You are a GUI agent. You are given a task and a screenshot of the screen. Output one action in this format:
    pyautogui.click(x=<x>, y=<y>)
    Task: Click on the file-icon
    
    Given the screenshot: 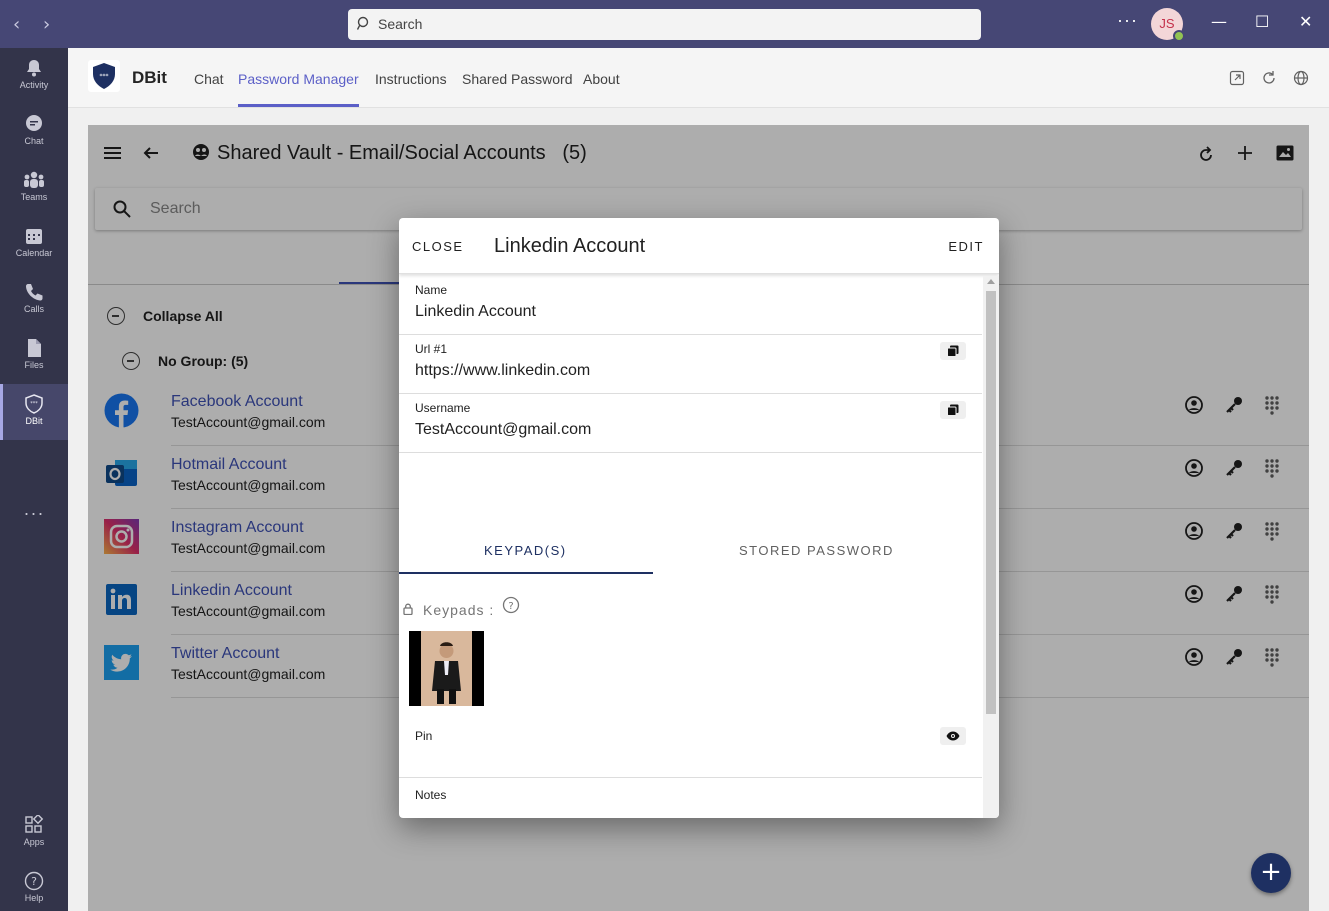 What is the action you would take?
    pyautogui.click(x=34, y=348)
    